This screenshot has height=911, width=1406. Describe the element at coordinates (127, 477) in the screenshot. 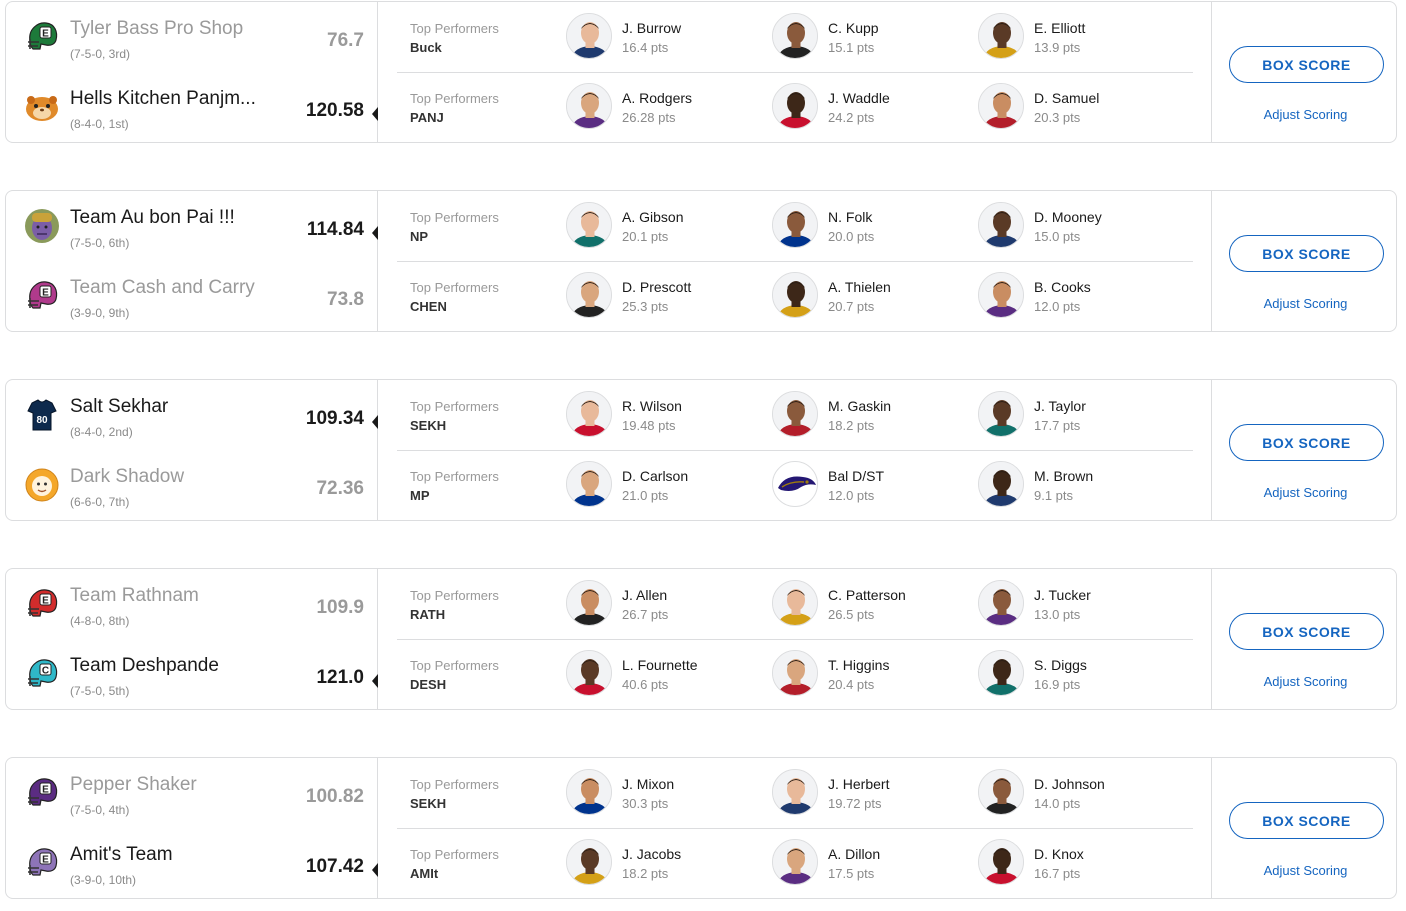

I see `team-name: Dark Shadow` at that location.